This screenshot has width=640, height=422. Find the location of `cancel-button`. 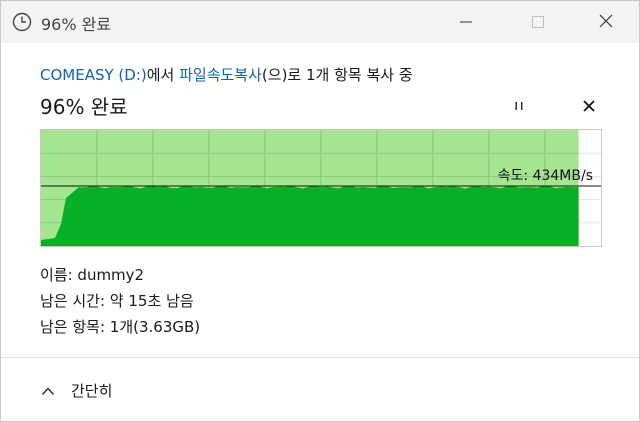

cancel-button is located at coordinates (589, 106).